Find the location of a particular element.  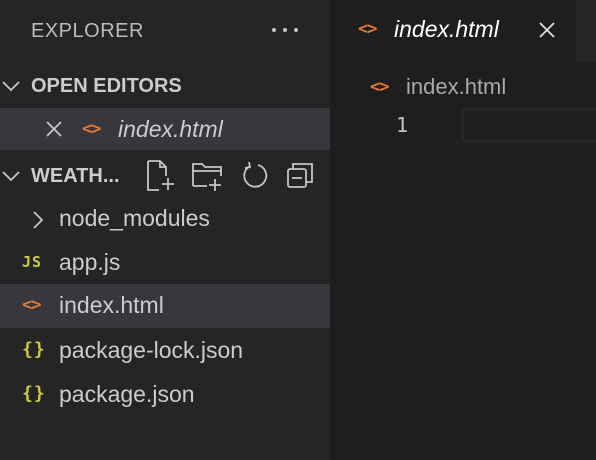

open-editor-label: index.html is located at coordinates (170, 129).